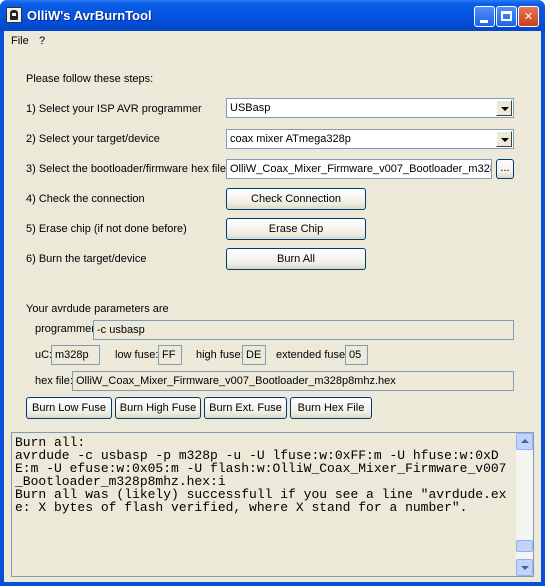  Describe the element at coordinates (44, 355) in the screenshot. I see `param-uc-label: uC:` at that location.